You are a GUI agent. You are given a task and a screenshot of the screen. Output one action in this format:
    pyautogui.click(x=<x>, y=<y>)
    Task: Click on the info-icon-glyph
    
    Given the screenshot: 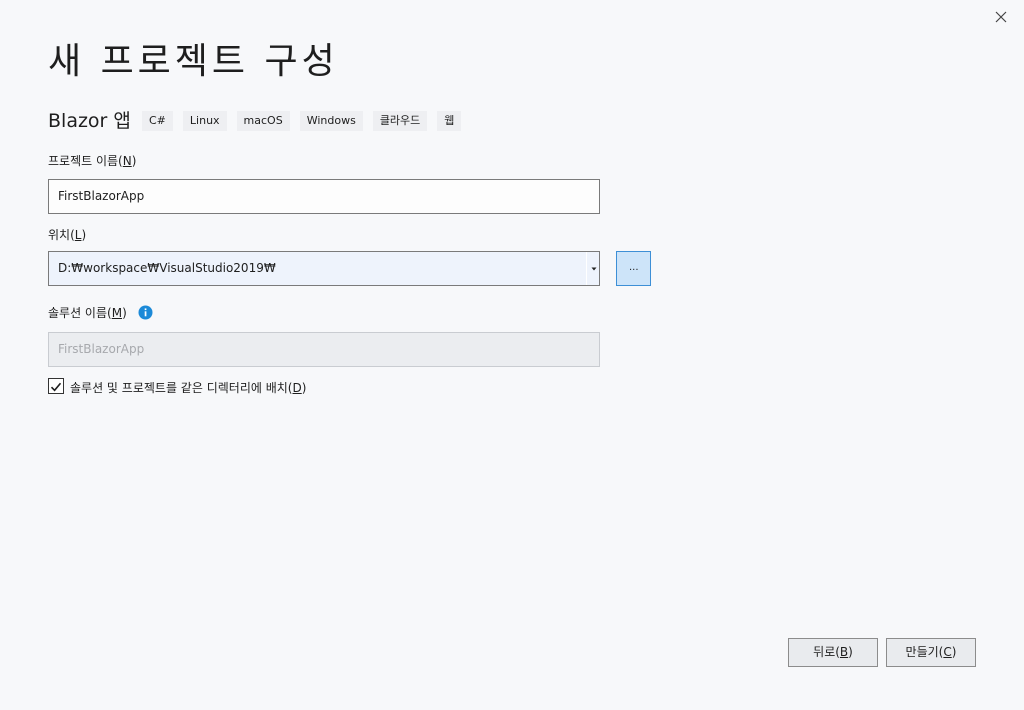 What is the action you would take?
    pyautogui.click(x=145, y=312)
    